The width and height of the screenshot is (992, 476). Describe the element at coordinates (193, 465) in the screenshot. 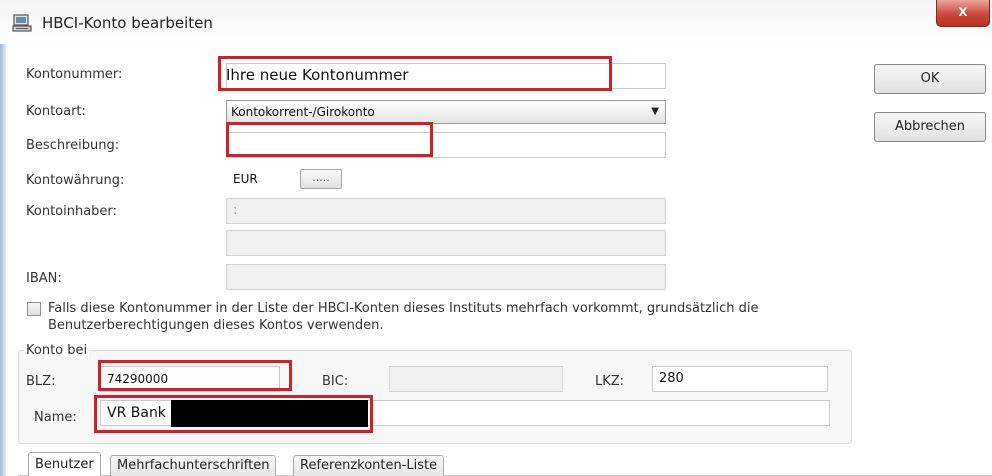

I see `tab-mehrfachunterschriften: Mehrfachunterschriften` at that location.